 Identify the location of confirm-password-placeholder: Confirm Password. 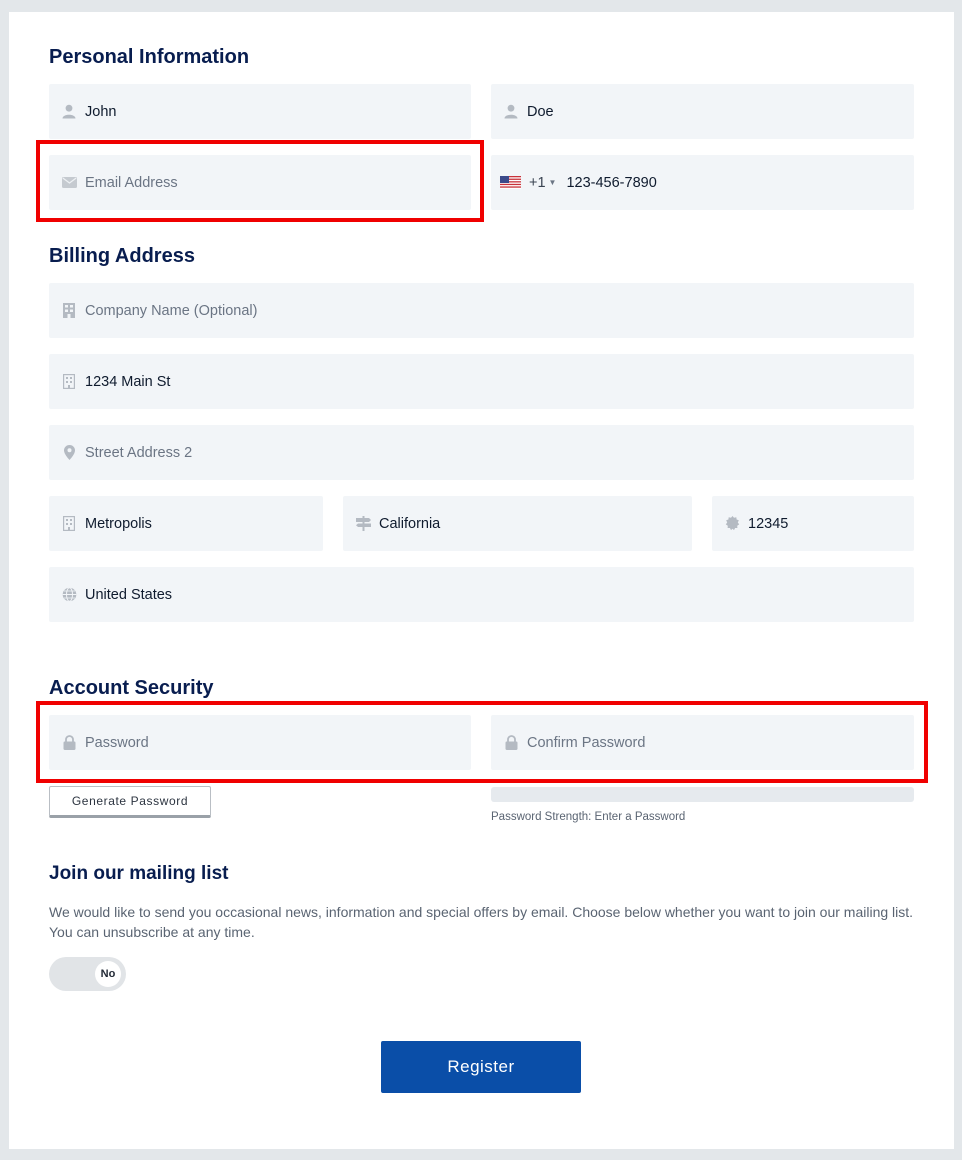
(586, 742).